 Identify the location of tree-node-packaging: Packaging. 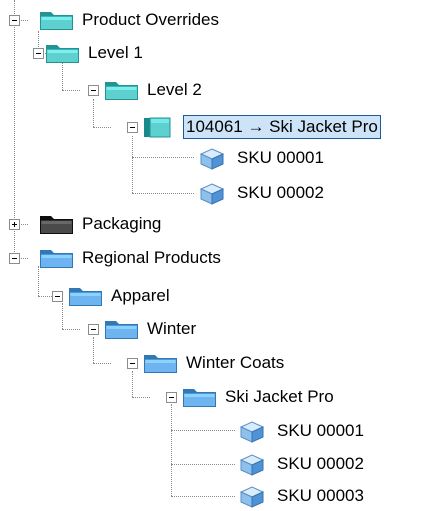
(101, 224).